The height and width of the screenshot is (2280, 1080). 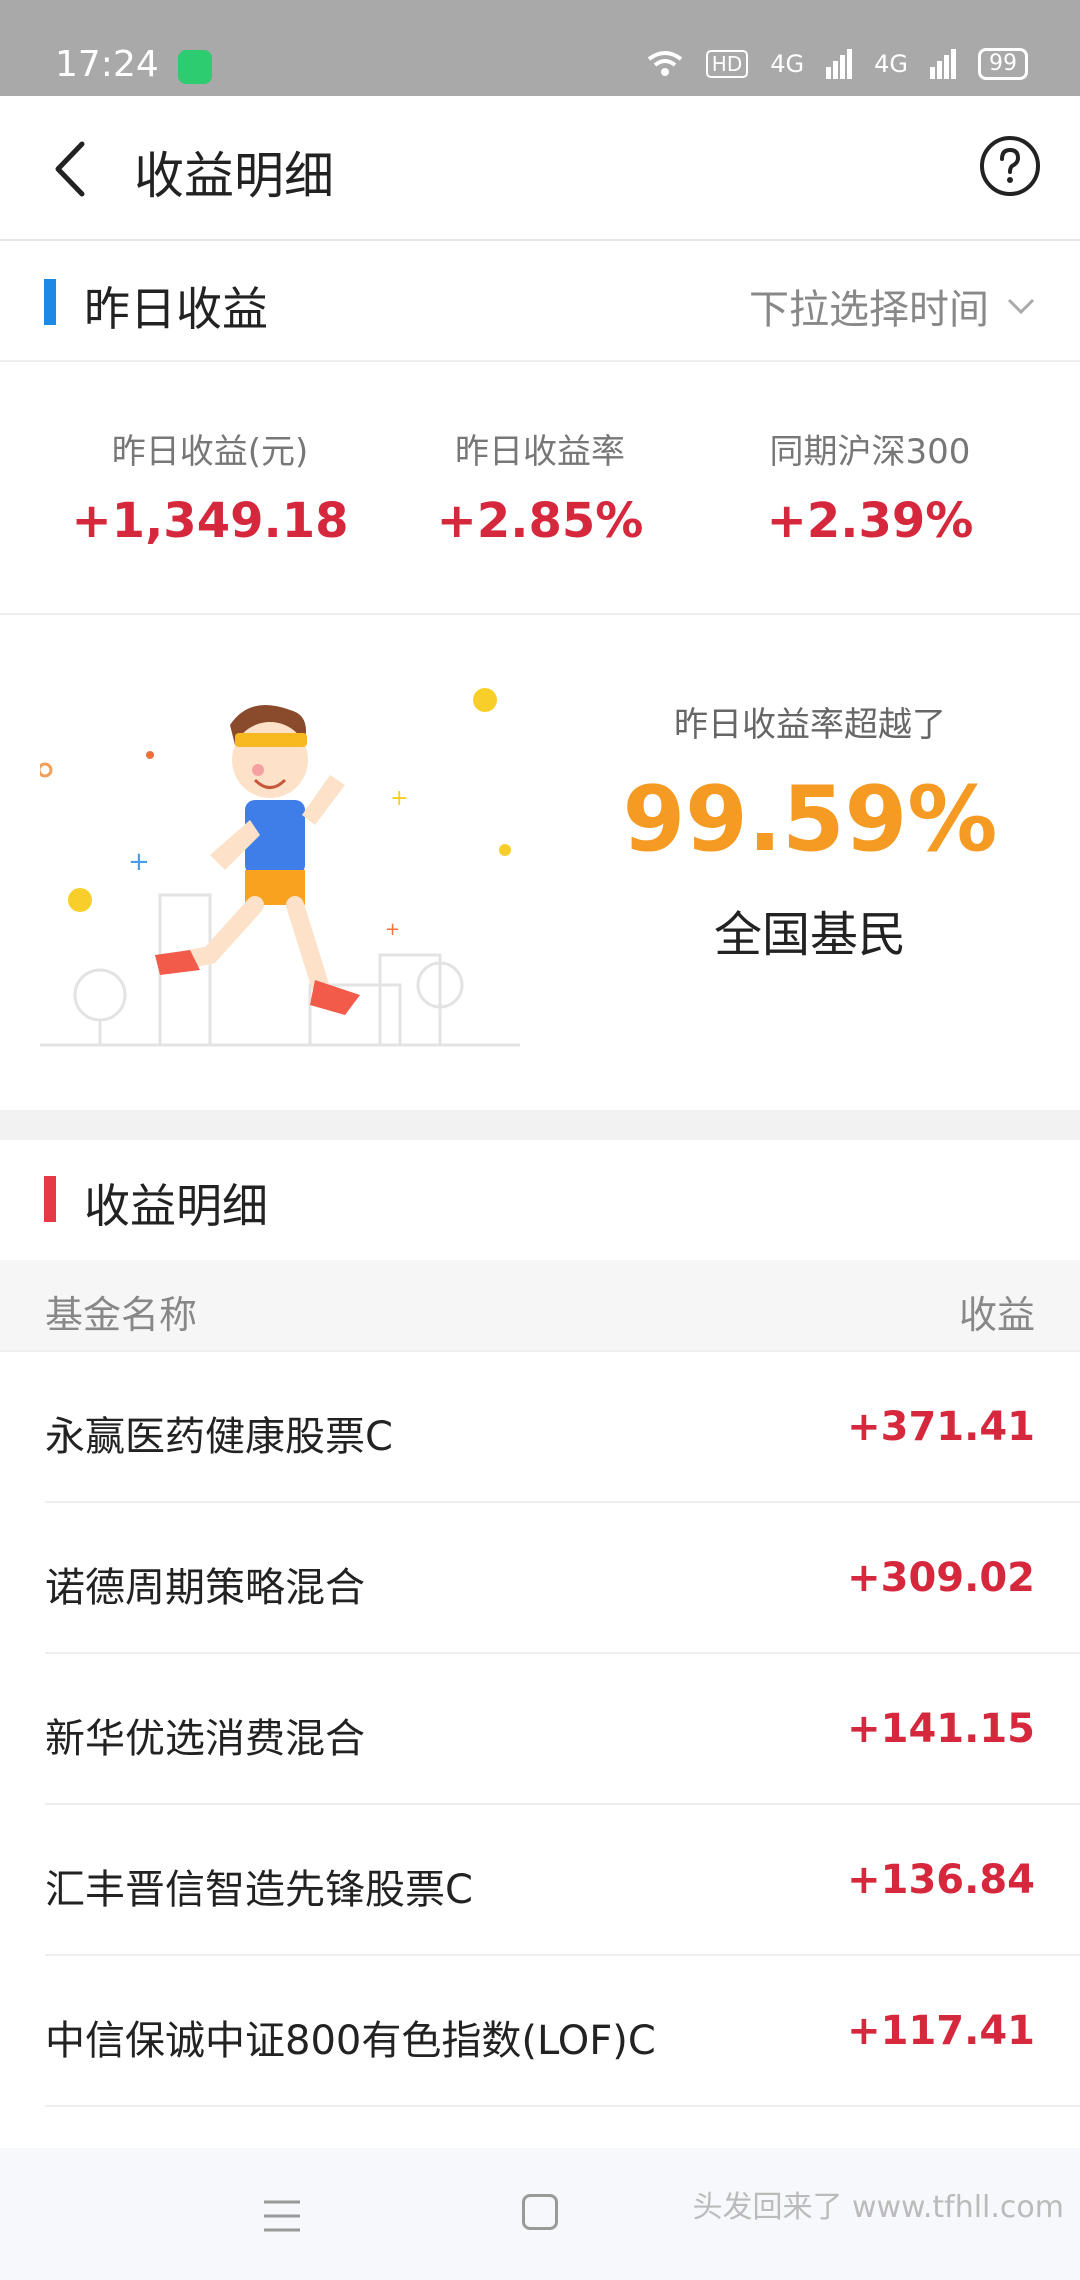 I want to click on chevron-down-icon, so click(x=1021, y=306).